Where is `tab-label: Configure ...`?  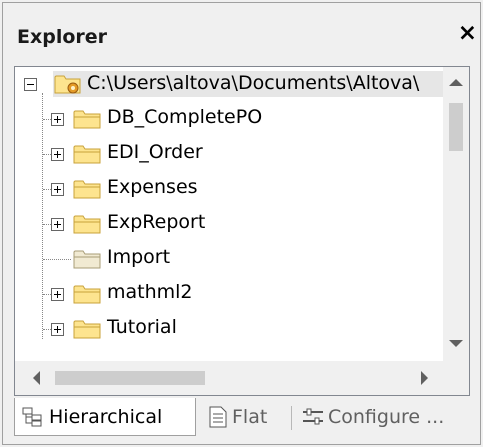 tab-label: Configure ... is located at coordinates (386, 417).